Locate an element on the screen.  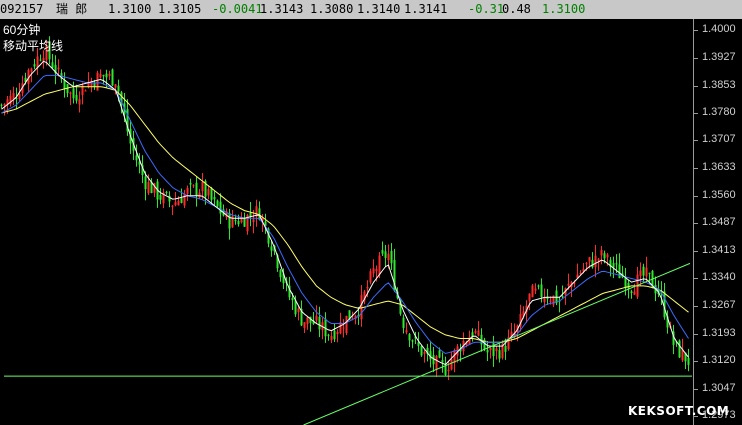
y-tick-label: 1.3047 is located at coordinates (719, 387).